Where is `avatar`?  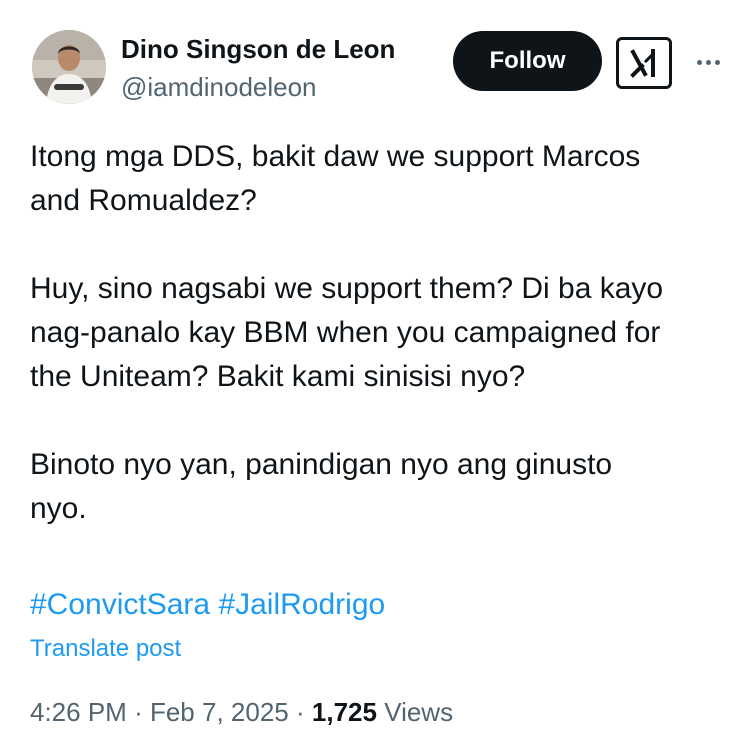
avatar is located at coordinates (69, 67).